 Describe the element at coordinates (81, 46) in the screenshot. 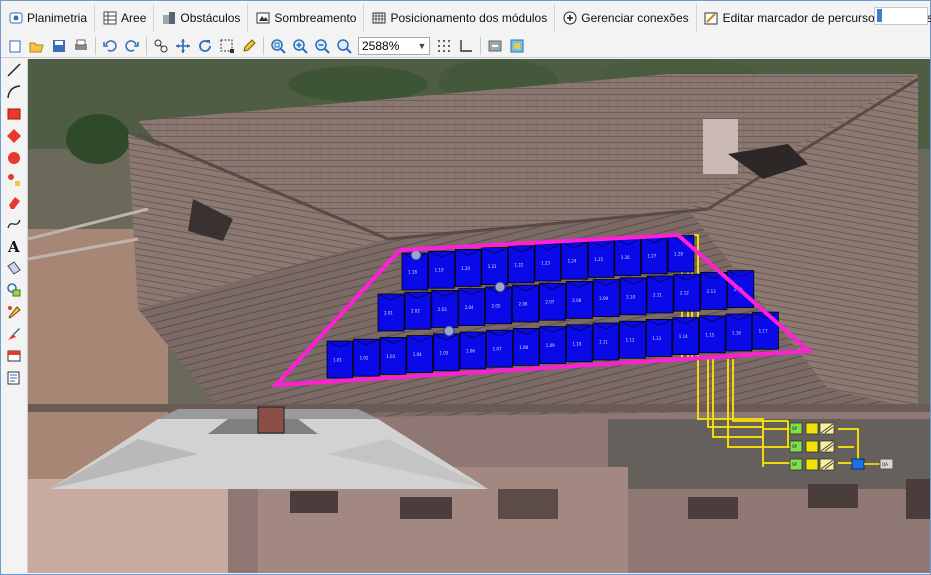

I see `print-icon` at that location.